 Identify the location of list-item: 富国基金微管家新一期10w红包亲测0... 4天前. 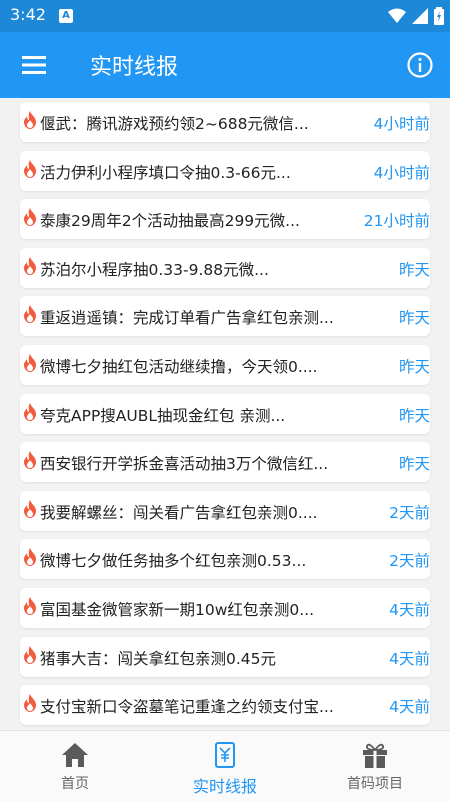
(225, 608).